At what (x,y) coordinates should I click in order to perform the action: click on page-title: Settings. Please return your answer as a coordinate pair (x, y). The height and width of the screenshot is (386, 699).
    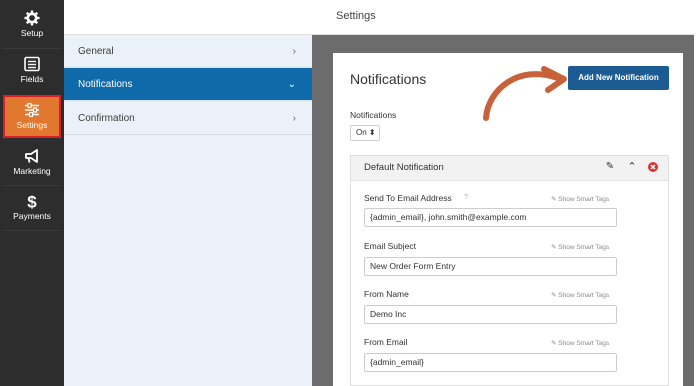
    Looking at the image, I should click on (356, 16).